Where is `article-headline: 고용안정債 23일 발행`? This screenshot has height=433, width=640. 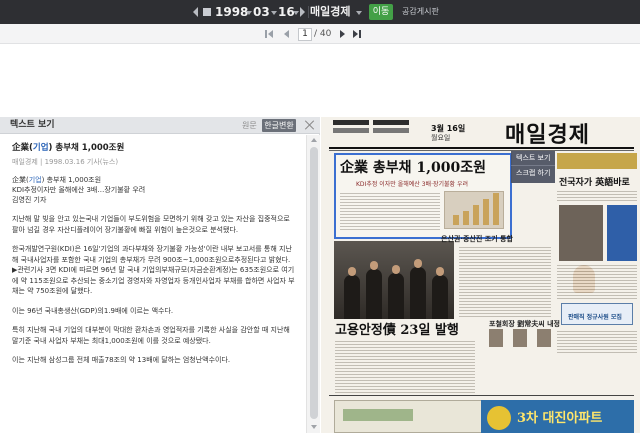
article-headline: 고용안정債 23일 발행 is located at coordinates (397, 330).